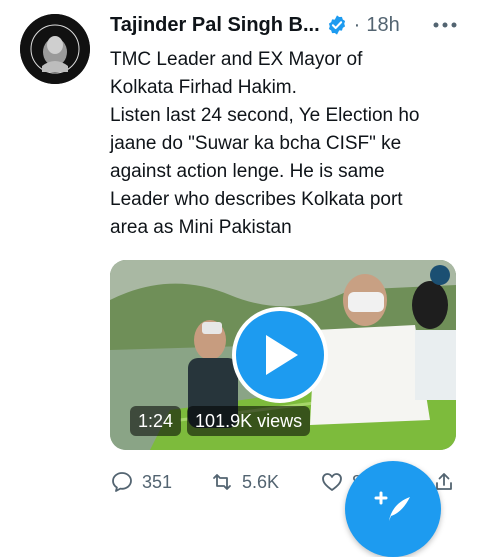 Image resolution: width=480 pixels, height=557 pixels. I want to click on retweet-button: 5.6K, so click(244, 482).